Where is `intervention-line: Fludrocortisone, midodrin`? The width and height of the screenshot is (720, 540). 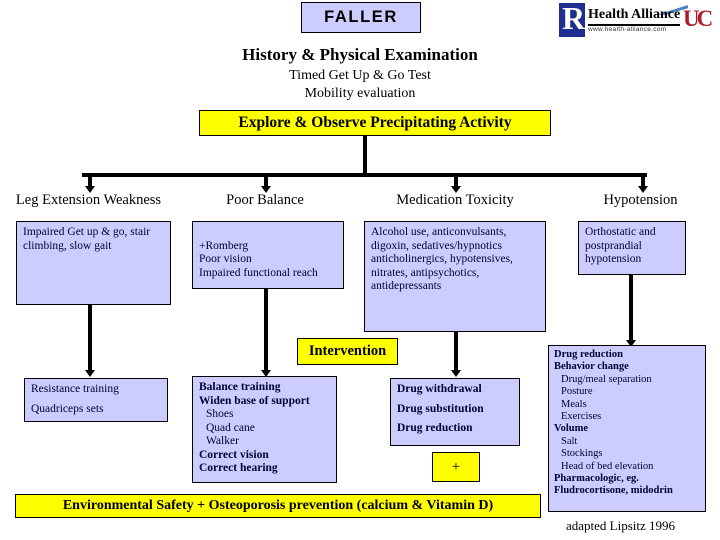 intervention-line: Fludrocortisone, midodrin is located at coordinates (613, 491).